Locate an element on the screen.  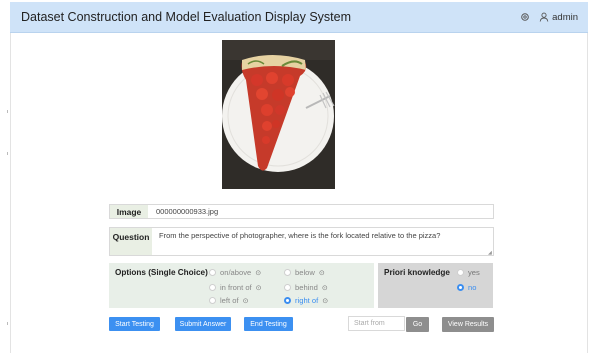
image-filename: 000000000933.jpg is located at coordinates (187, 211).